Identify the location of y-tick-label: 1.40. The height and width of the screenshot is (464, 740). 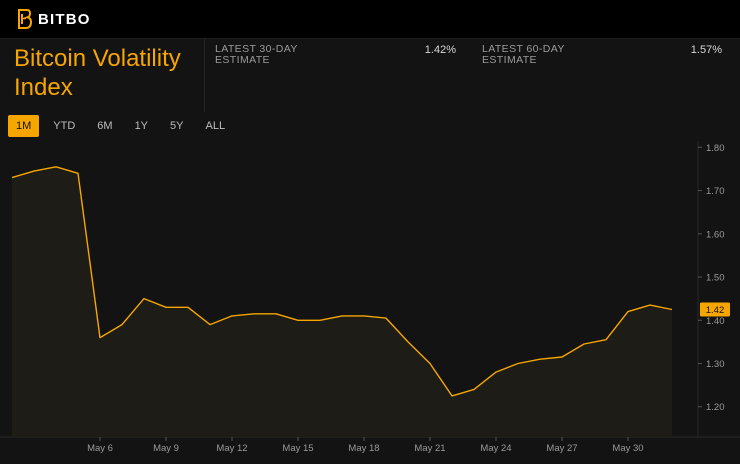
(715, 321).